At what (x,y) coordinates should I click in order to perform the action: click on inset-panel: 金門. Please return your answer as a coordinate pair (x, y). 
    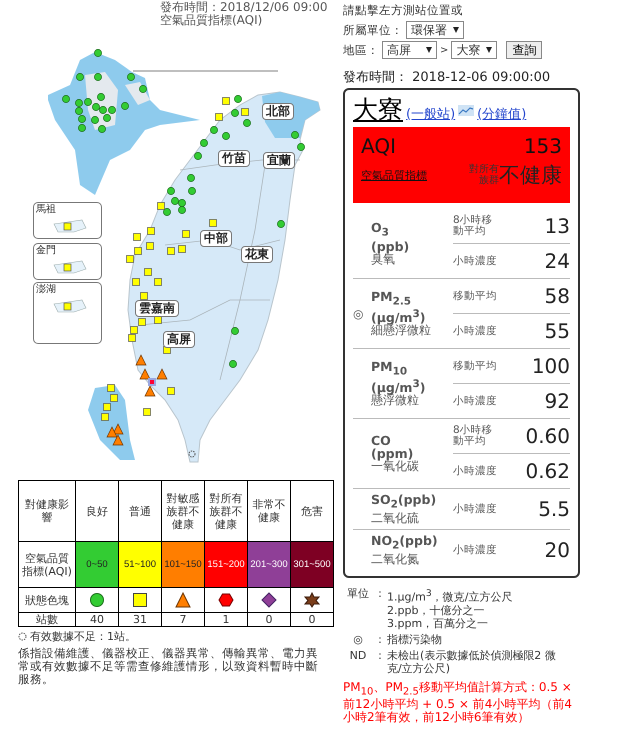
    Looking at the image, I should click on (67, 261).